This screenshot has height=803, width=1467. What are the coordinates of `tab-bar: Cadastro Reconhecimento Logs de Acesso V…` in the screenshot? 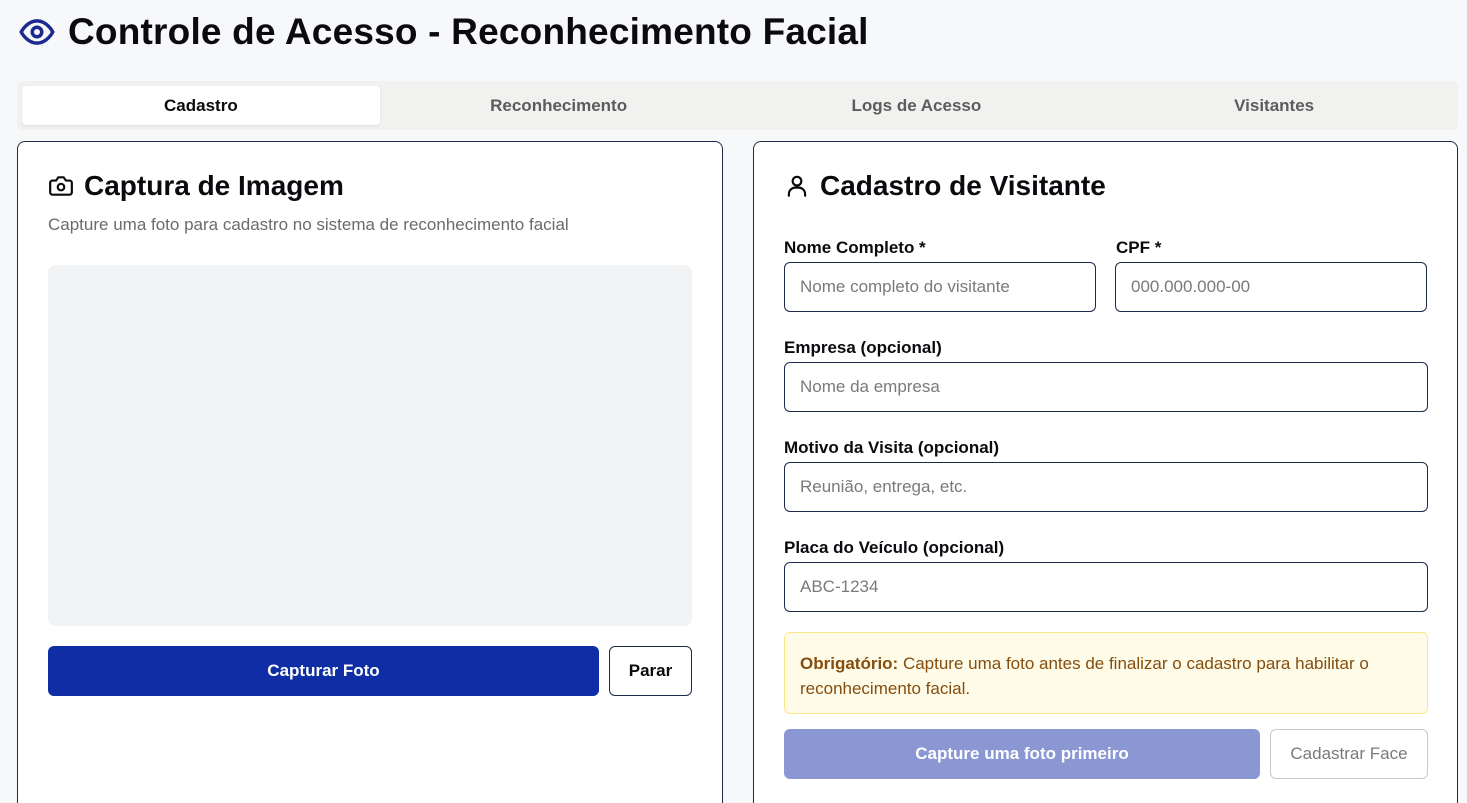 It's located at (737, 105).